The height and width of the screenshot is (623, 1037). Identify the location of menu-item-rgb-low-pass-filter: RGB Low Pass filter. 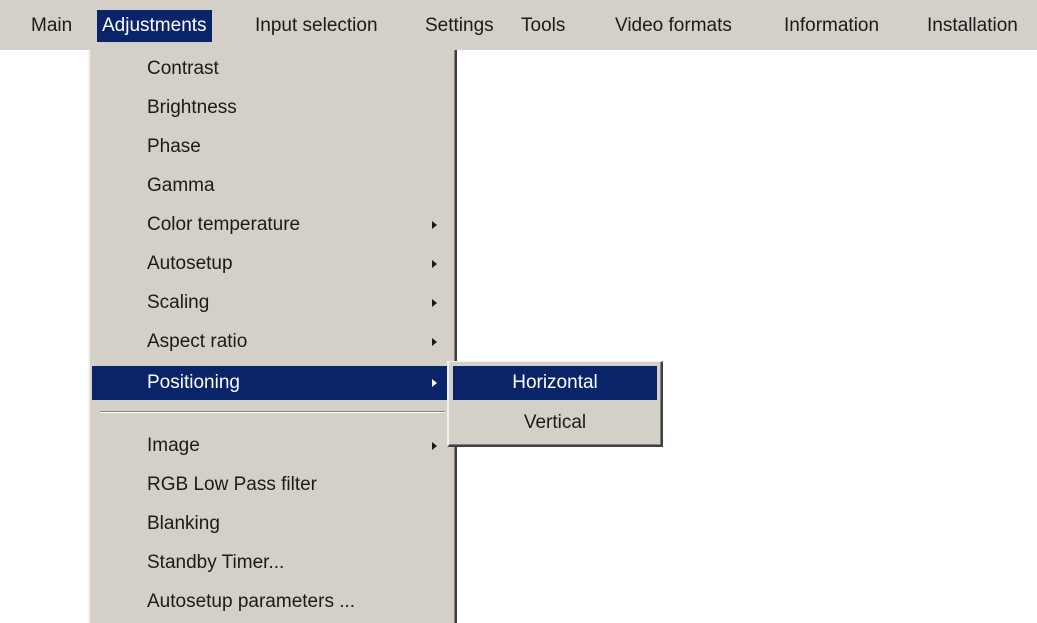
(272, 485).